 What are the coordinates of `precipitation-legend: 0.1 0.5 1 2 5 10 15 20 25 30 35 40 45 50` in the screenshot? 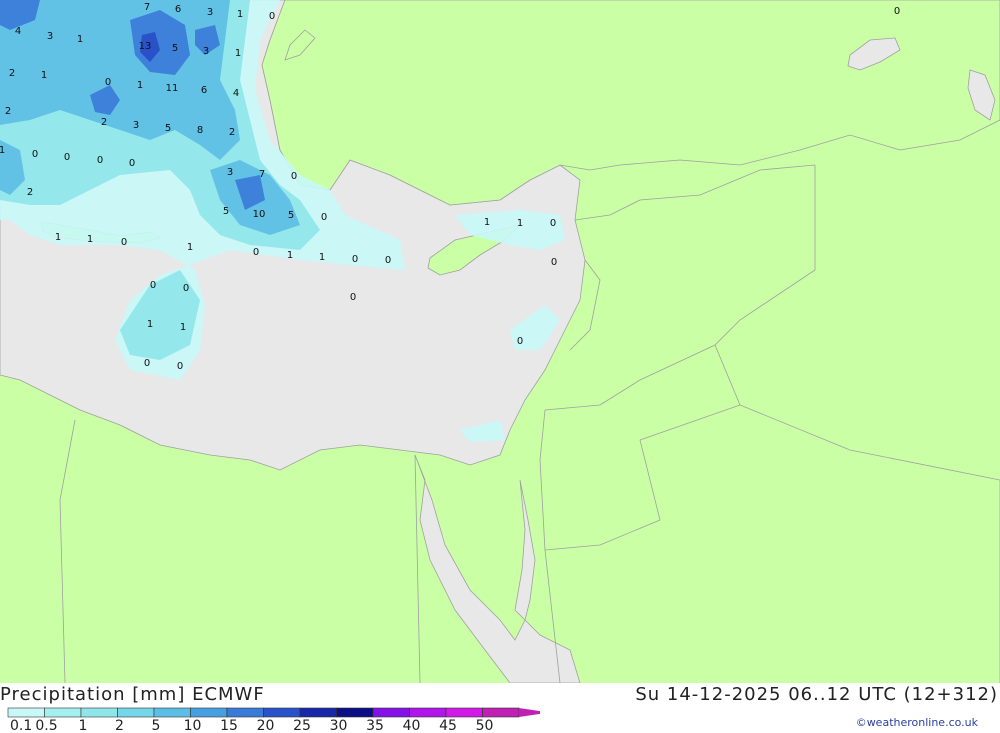 It's located at (273, 720).